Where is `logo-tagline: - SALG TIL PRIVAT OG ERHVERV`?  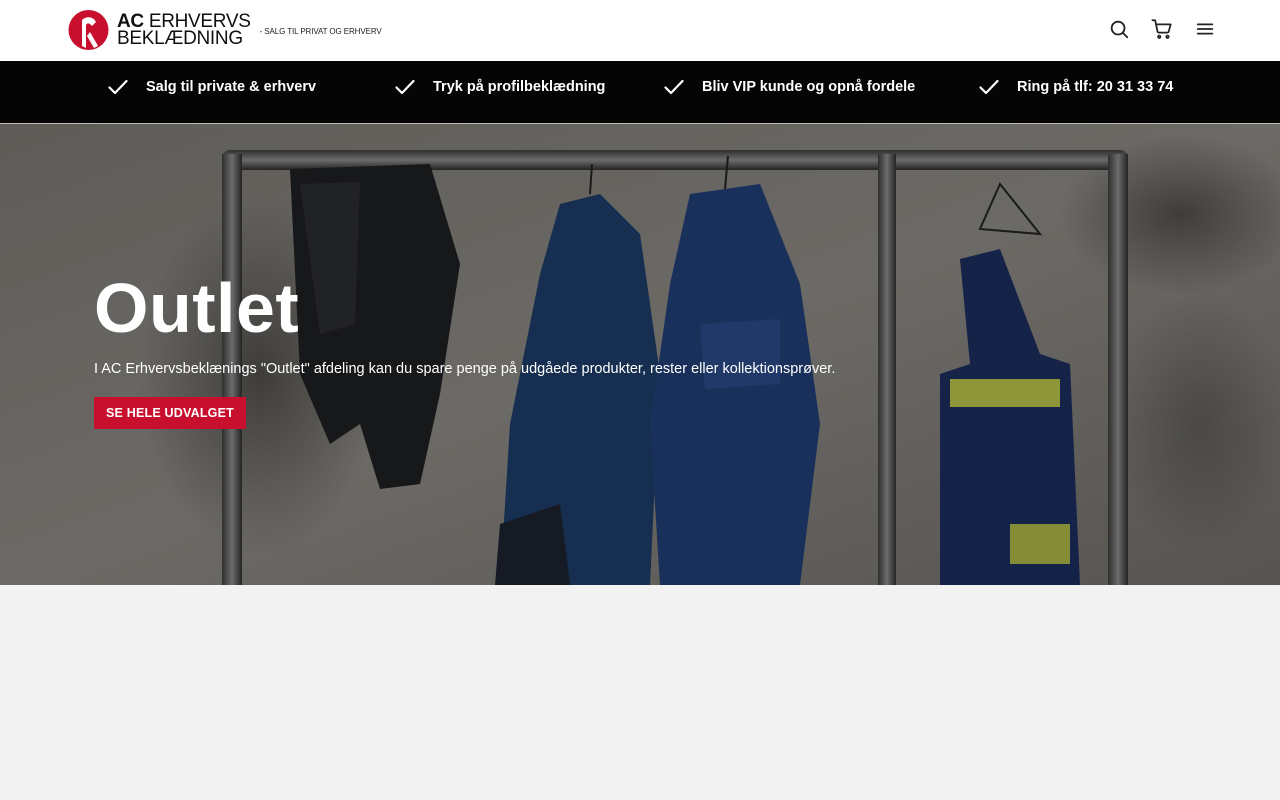 logo-tagline: - SALG TIL PRIVAT OG ERHVERV is located at coordinates (320, 31).